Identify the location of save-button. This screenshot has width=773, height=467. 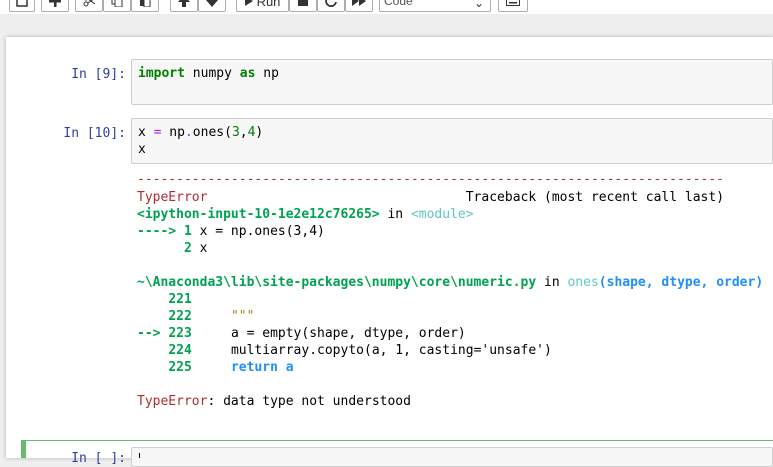
(22, 6).